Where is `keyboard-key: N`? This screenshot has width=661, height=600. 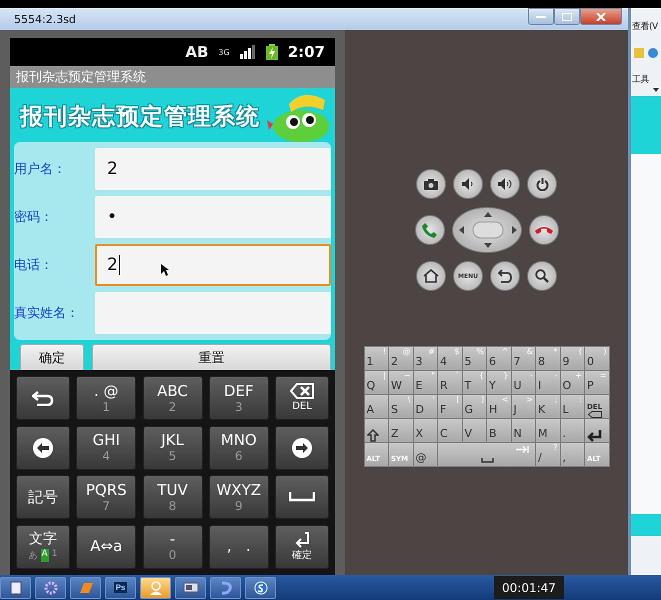 keyboard-key: N is located at coordinates (523, 430).